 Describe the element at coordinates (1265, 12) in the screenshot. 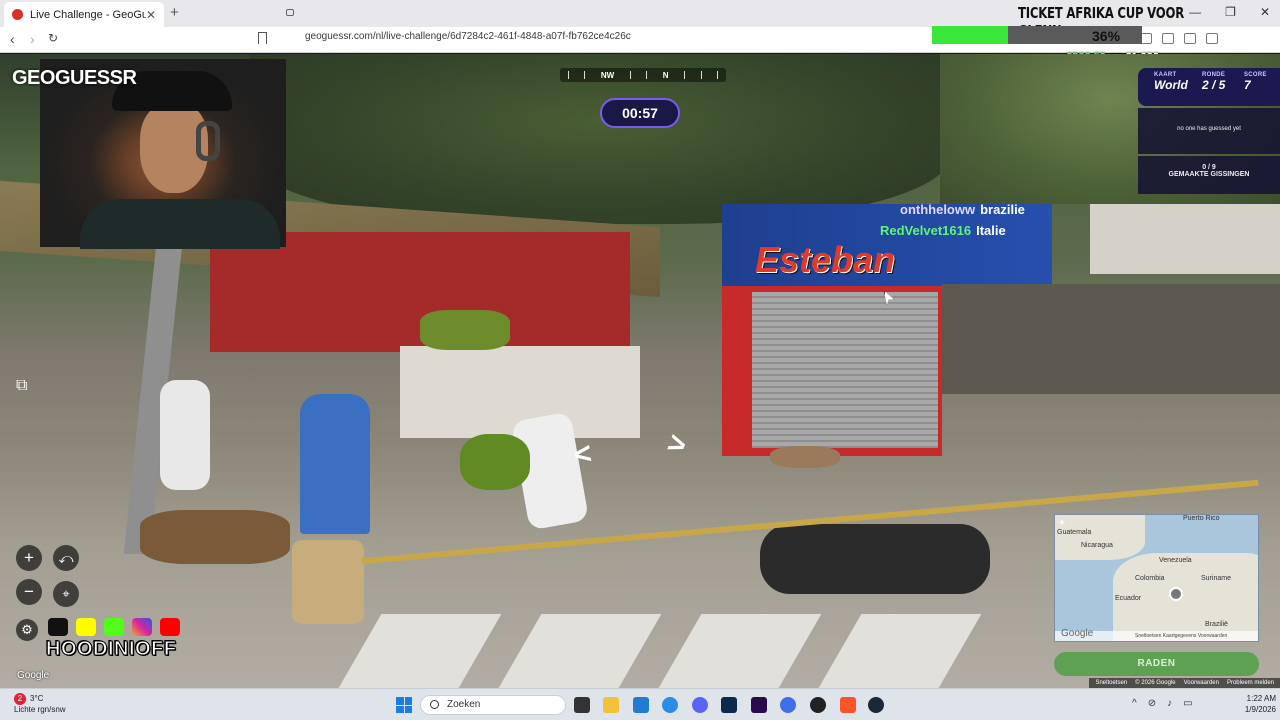

I see `close-window-button: ✕` at that location.